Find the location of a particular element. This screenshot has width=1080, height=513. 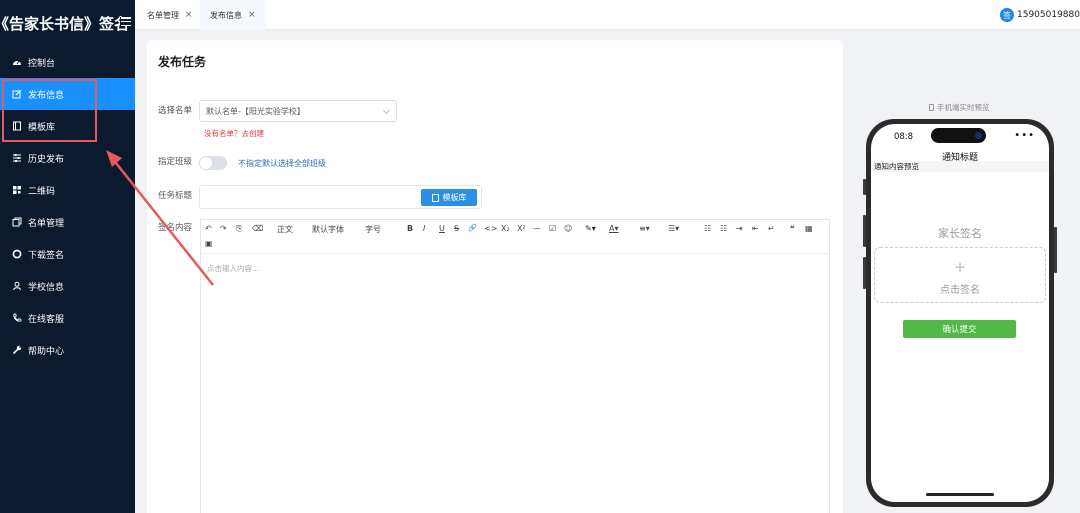

sidebar-item-label: 帮助中心 is located at coordinates (46, 351).